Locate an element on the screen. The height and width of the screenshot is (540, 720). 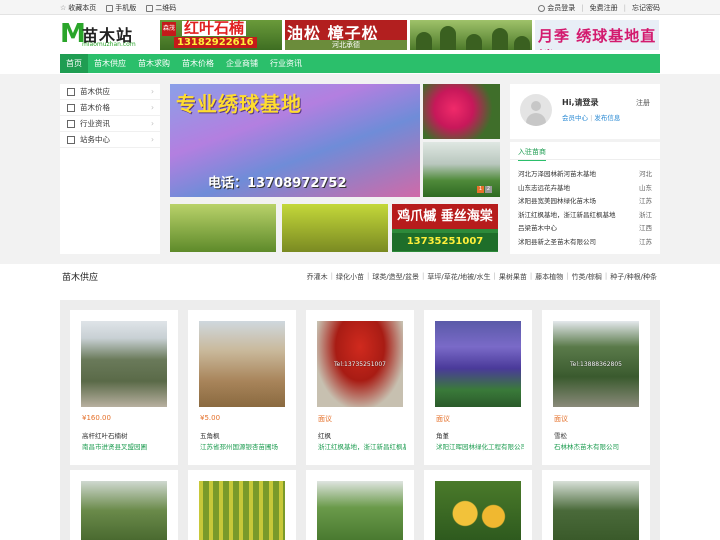
post-info-link: 发布信息 is located at coordinates (607, 118).